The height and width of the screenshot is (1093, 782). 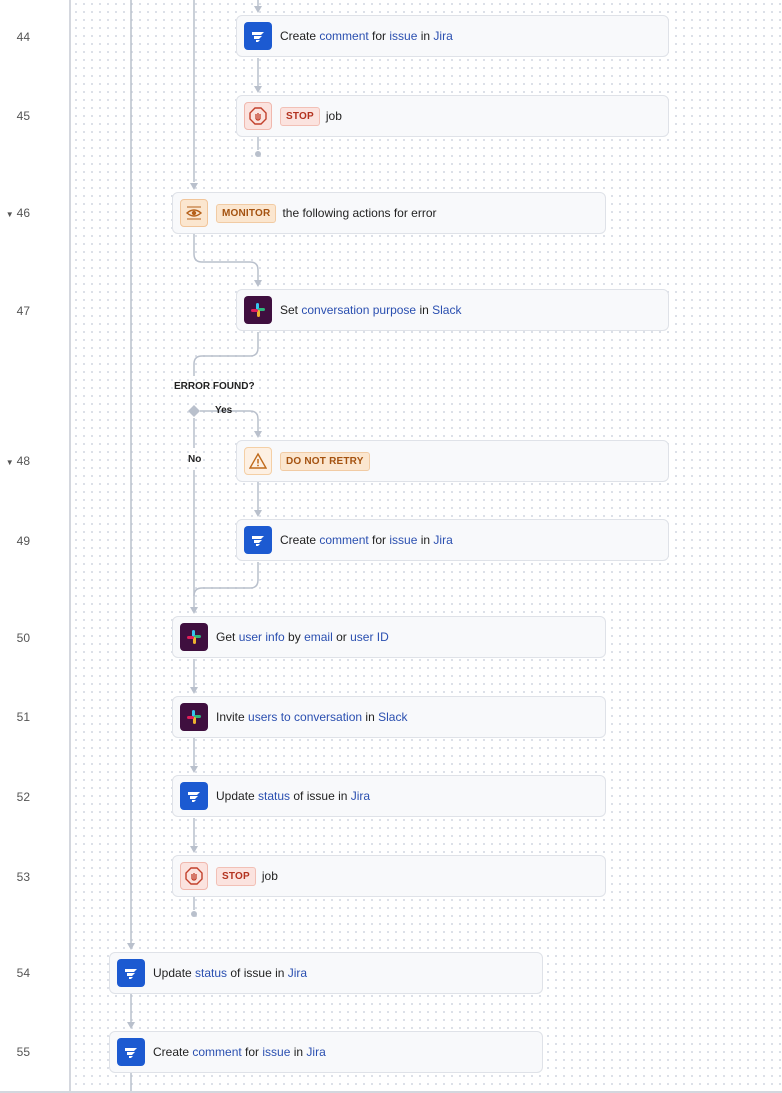 I want to click on step-44-create-comment: Create comment for issue in Jira, so click(x=452, y=36).